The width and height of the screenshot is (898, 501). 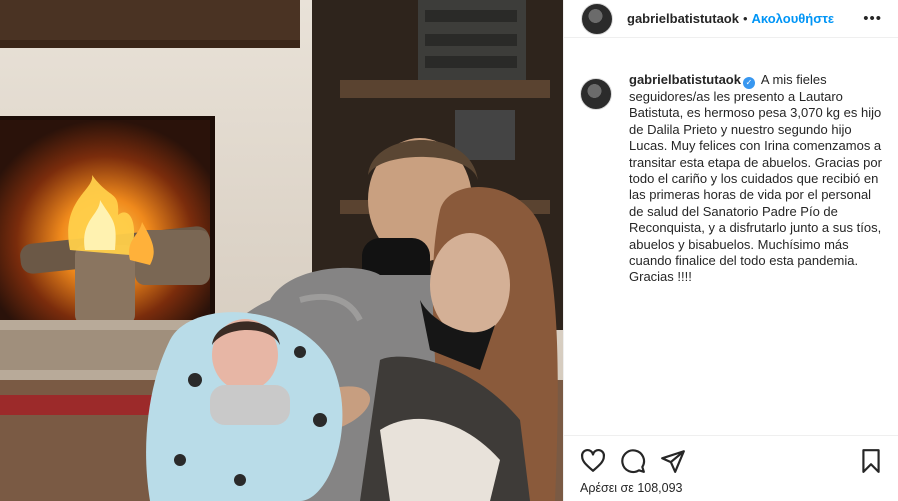 I want to click on heart-icon, so click(x=593, y=461).